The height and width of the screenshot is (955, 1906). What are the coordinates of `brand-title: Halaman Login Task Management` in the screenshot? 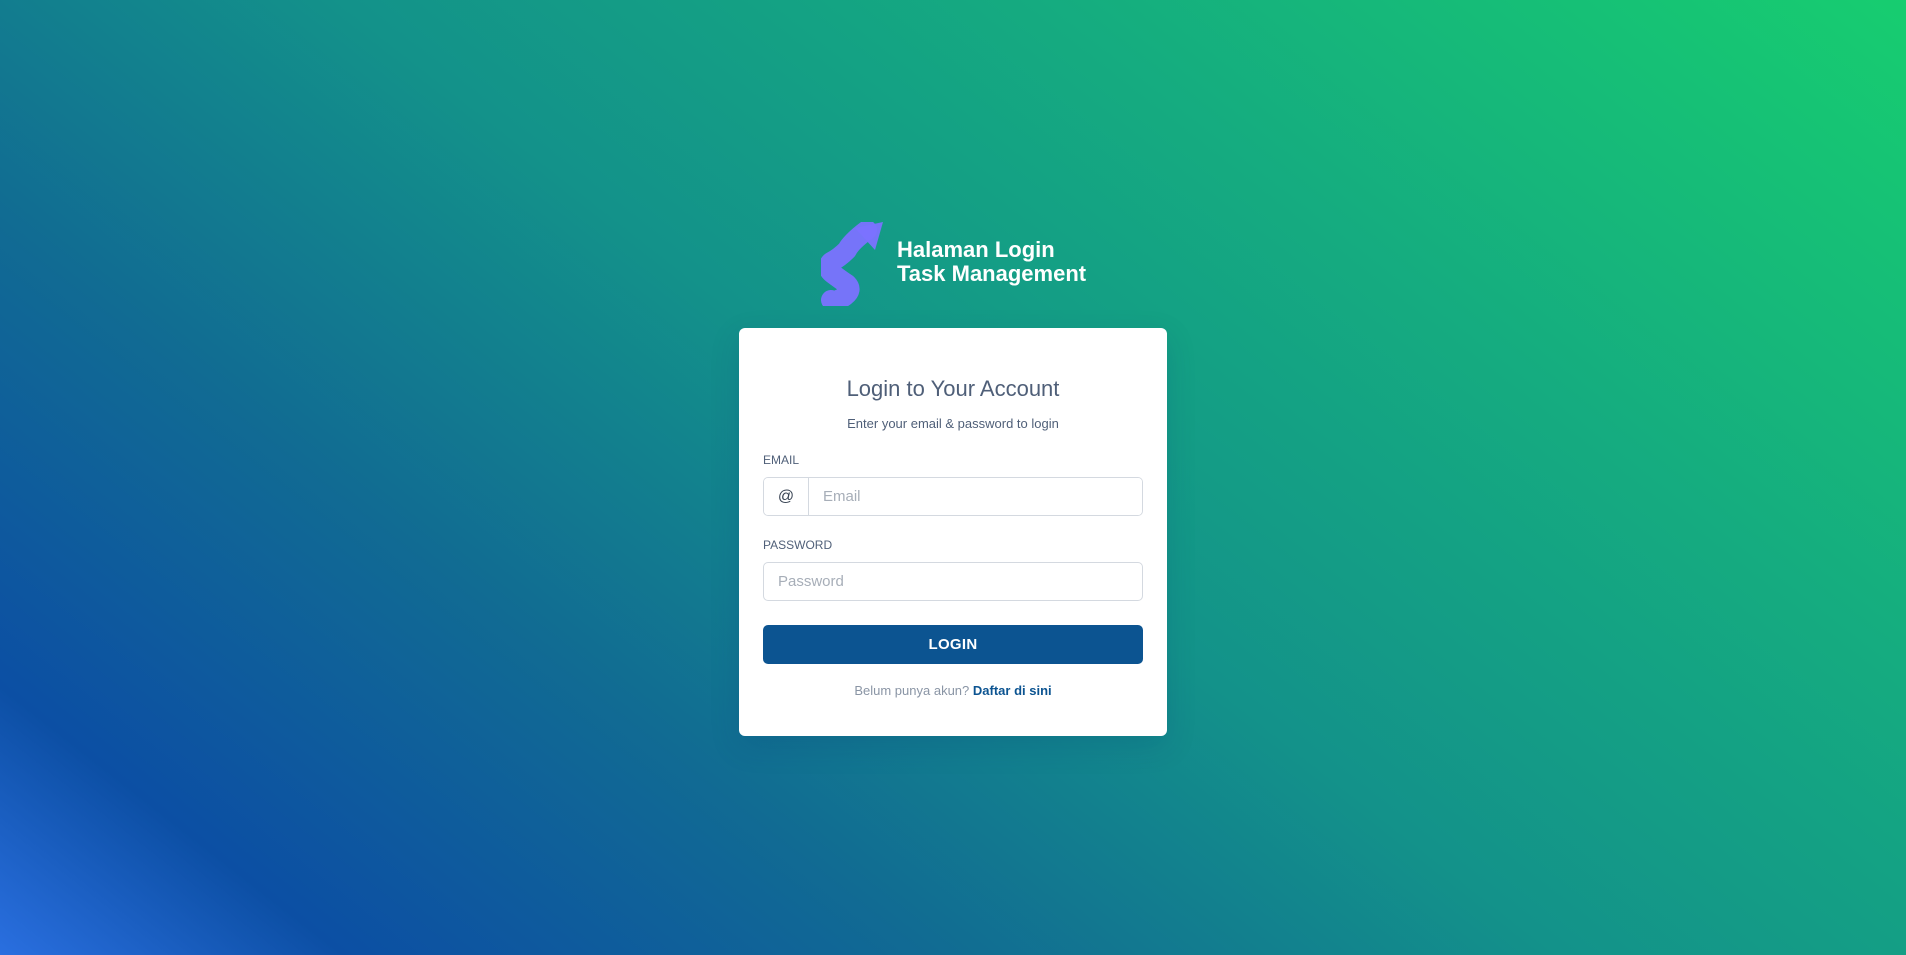 It's located at (991, 262).